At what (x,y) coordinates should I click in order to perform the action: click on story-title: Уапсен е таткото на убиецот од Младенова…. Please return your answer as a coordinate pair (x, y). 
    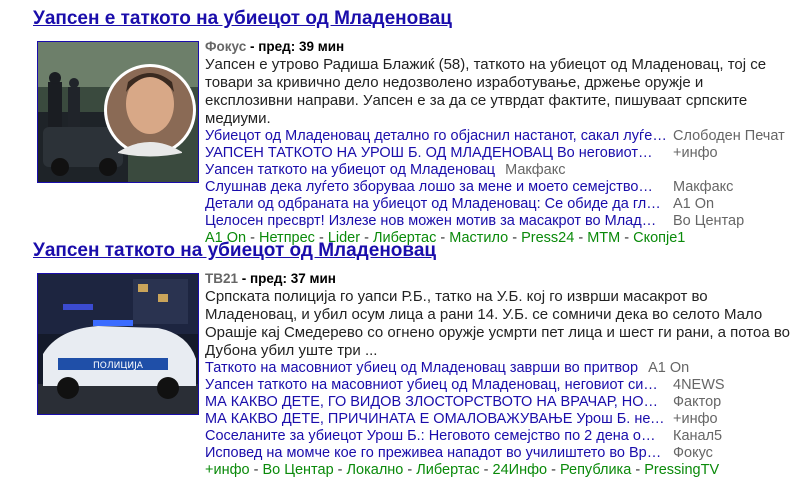
    Looking at the image, I should click on (242, 19).